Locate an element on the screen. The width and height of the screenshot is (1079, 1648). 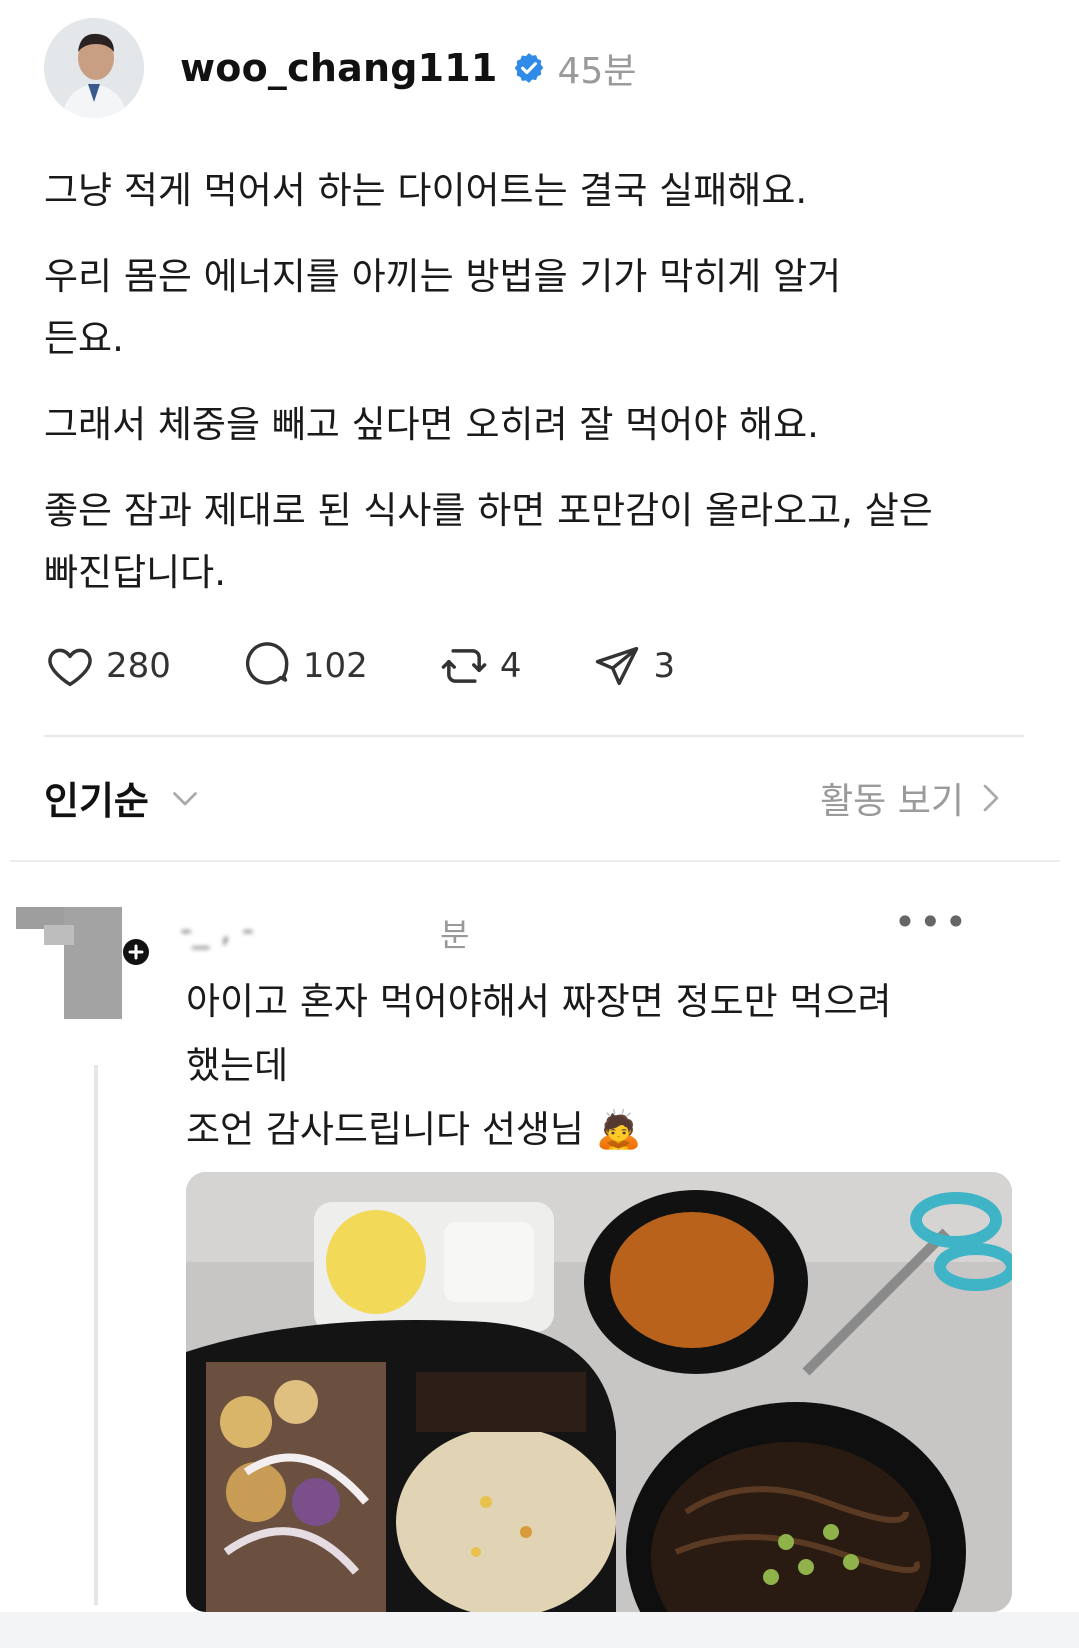
more-options-icon: ••• is located at coordinates (932, 922).